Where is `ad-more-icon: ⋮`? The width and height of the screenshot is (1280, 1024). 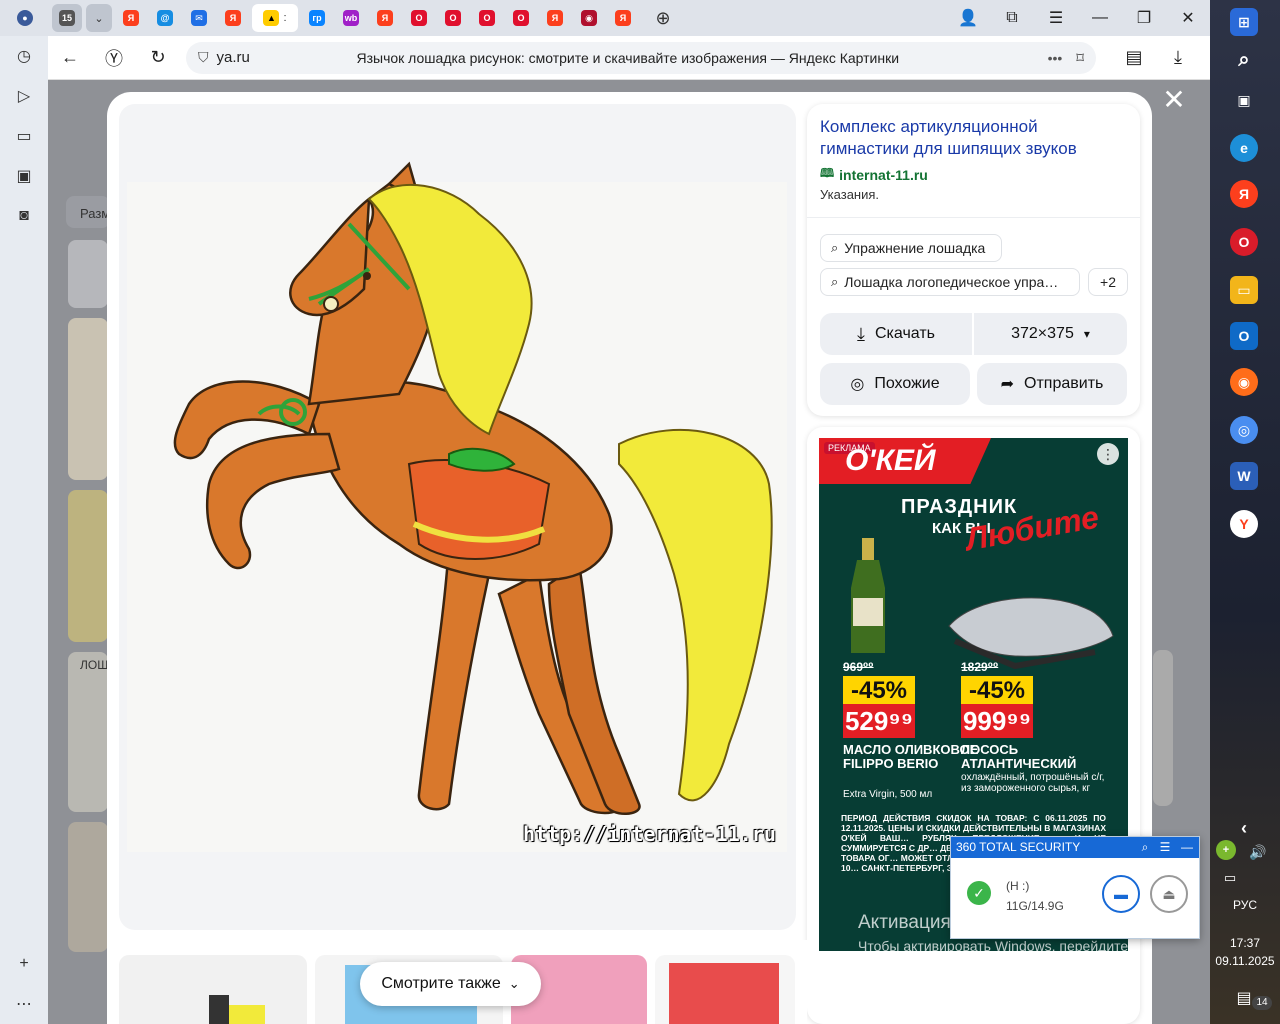
ad-more-icon: ⋮ is located at coordinates (1108, 454).